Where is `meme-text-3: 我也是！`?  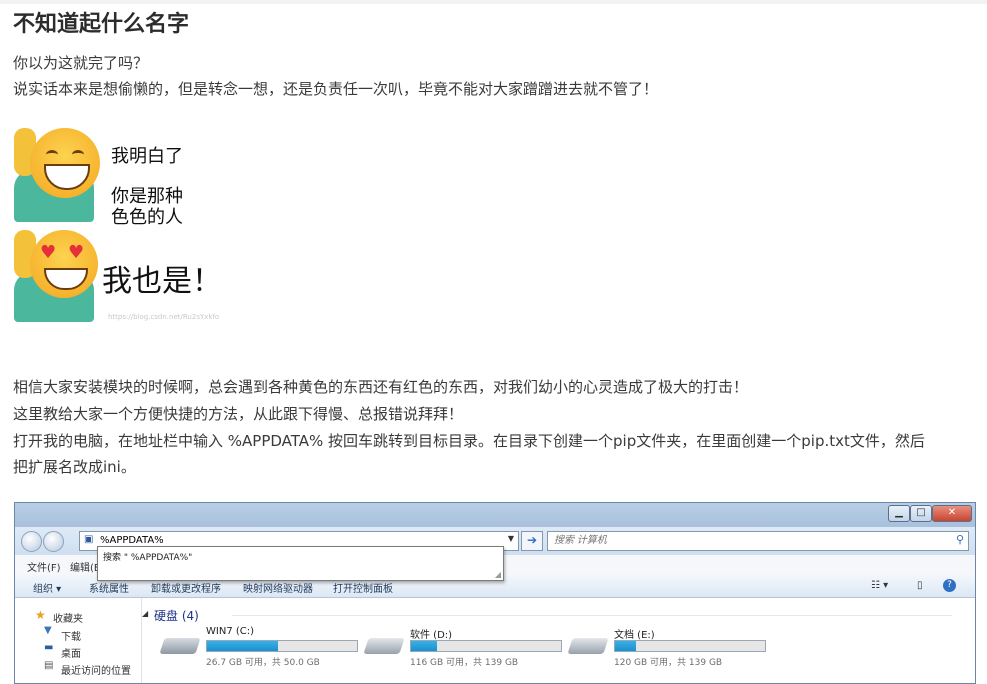 meme-text-3: 我也是！ is located at coordinates (162, 281).